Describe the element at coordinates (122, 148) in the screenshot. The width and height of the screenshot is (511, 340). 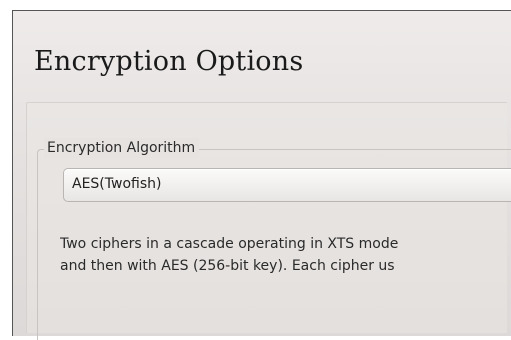
I see `encryption-algorithm-label: Encryption Algorithm` at that location.